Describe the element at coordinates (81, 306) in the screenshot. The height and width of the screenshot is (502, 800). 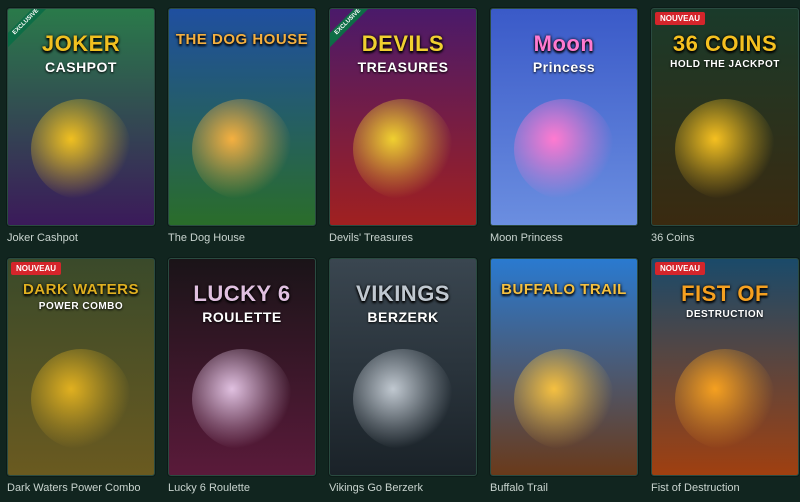
I see `game-logo-subtitle: POWER COMBO` at that location.